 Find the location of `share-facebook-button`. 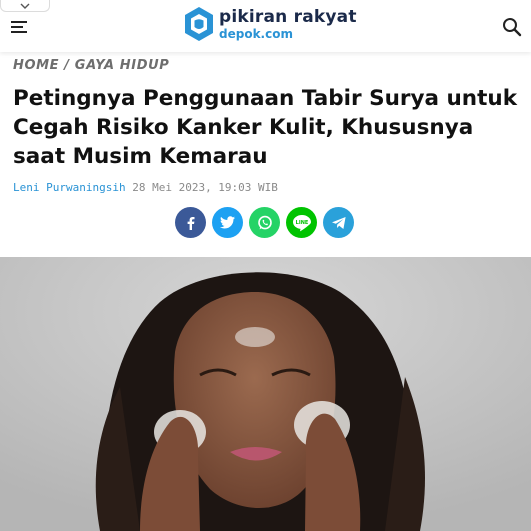

share-facebook-button is located at coordinates (190, 222).